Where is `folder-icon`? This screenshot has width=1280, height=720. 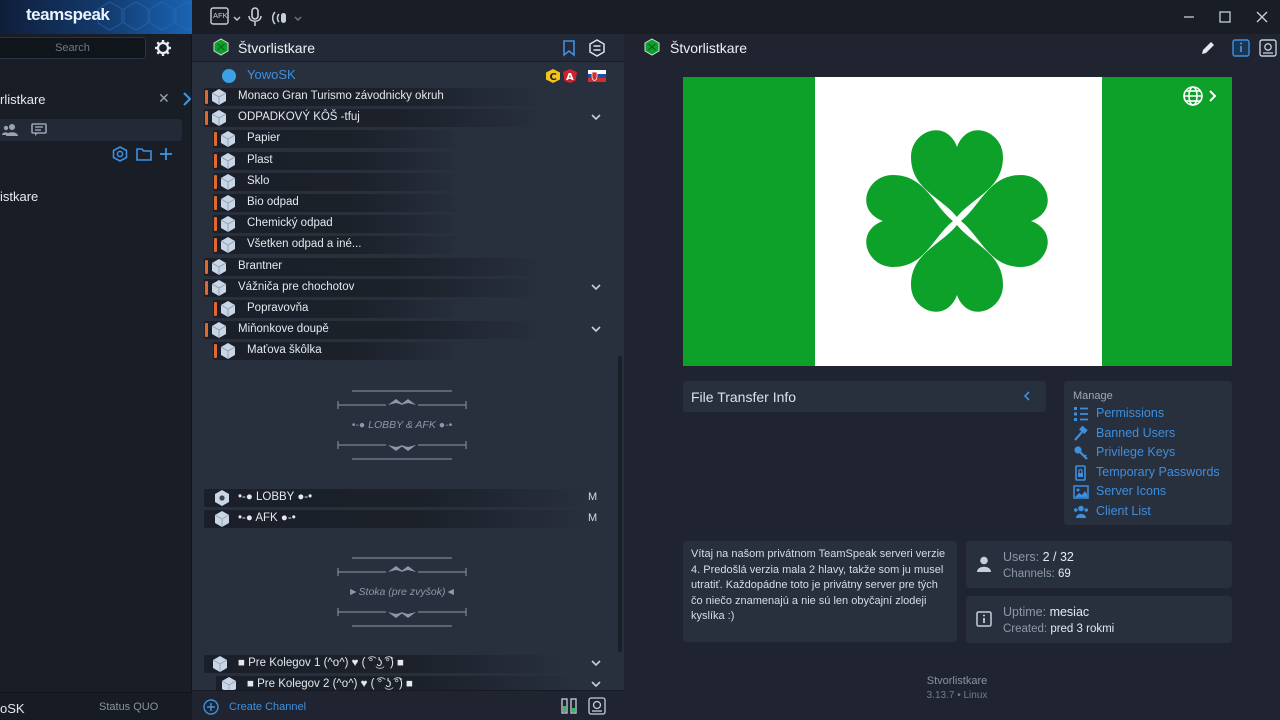 folder-icon is located at coordinates (144, 154).